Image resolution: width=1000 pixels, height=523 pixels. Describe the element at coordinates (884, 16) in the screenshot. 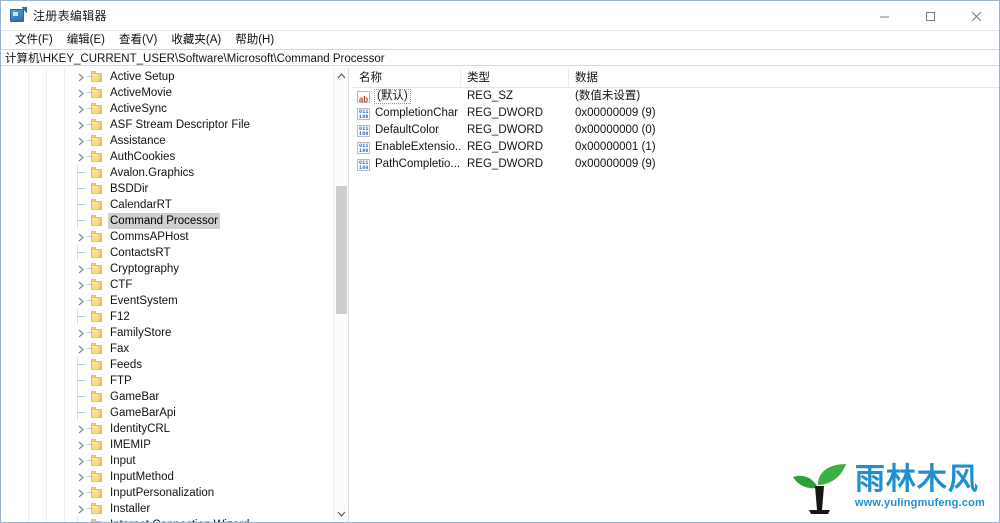

I see `minimize-button` at that location.